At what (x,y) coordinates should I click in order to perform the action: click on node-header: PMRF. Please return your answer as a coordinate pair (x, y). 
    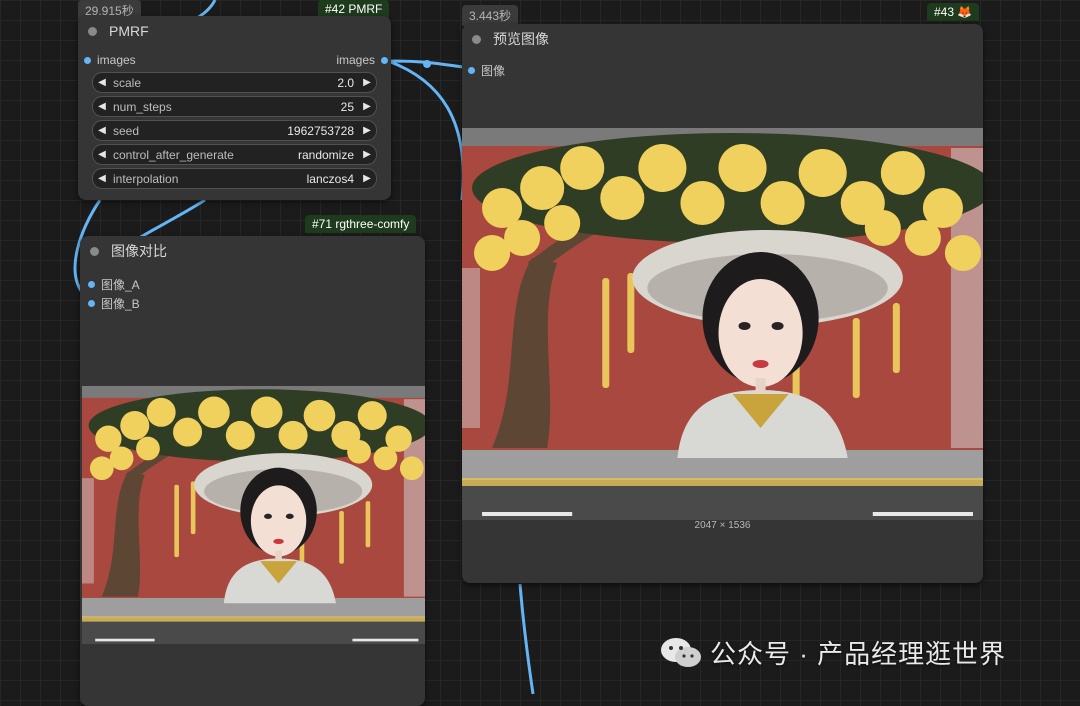
    Looking at the image, I should click on (234, 31).